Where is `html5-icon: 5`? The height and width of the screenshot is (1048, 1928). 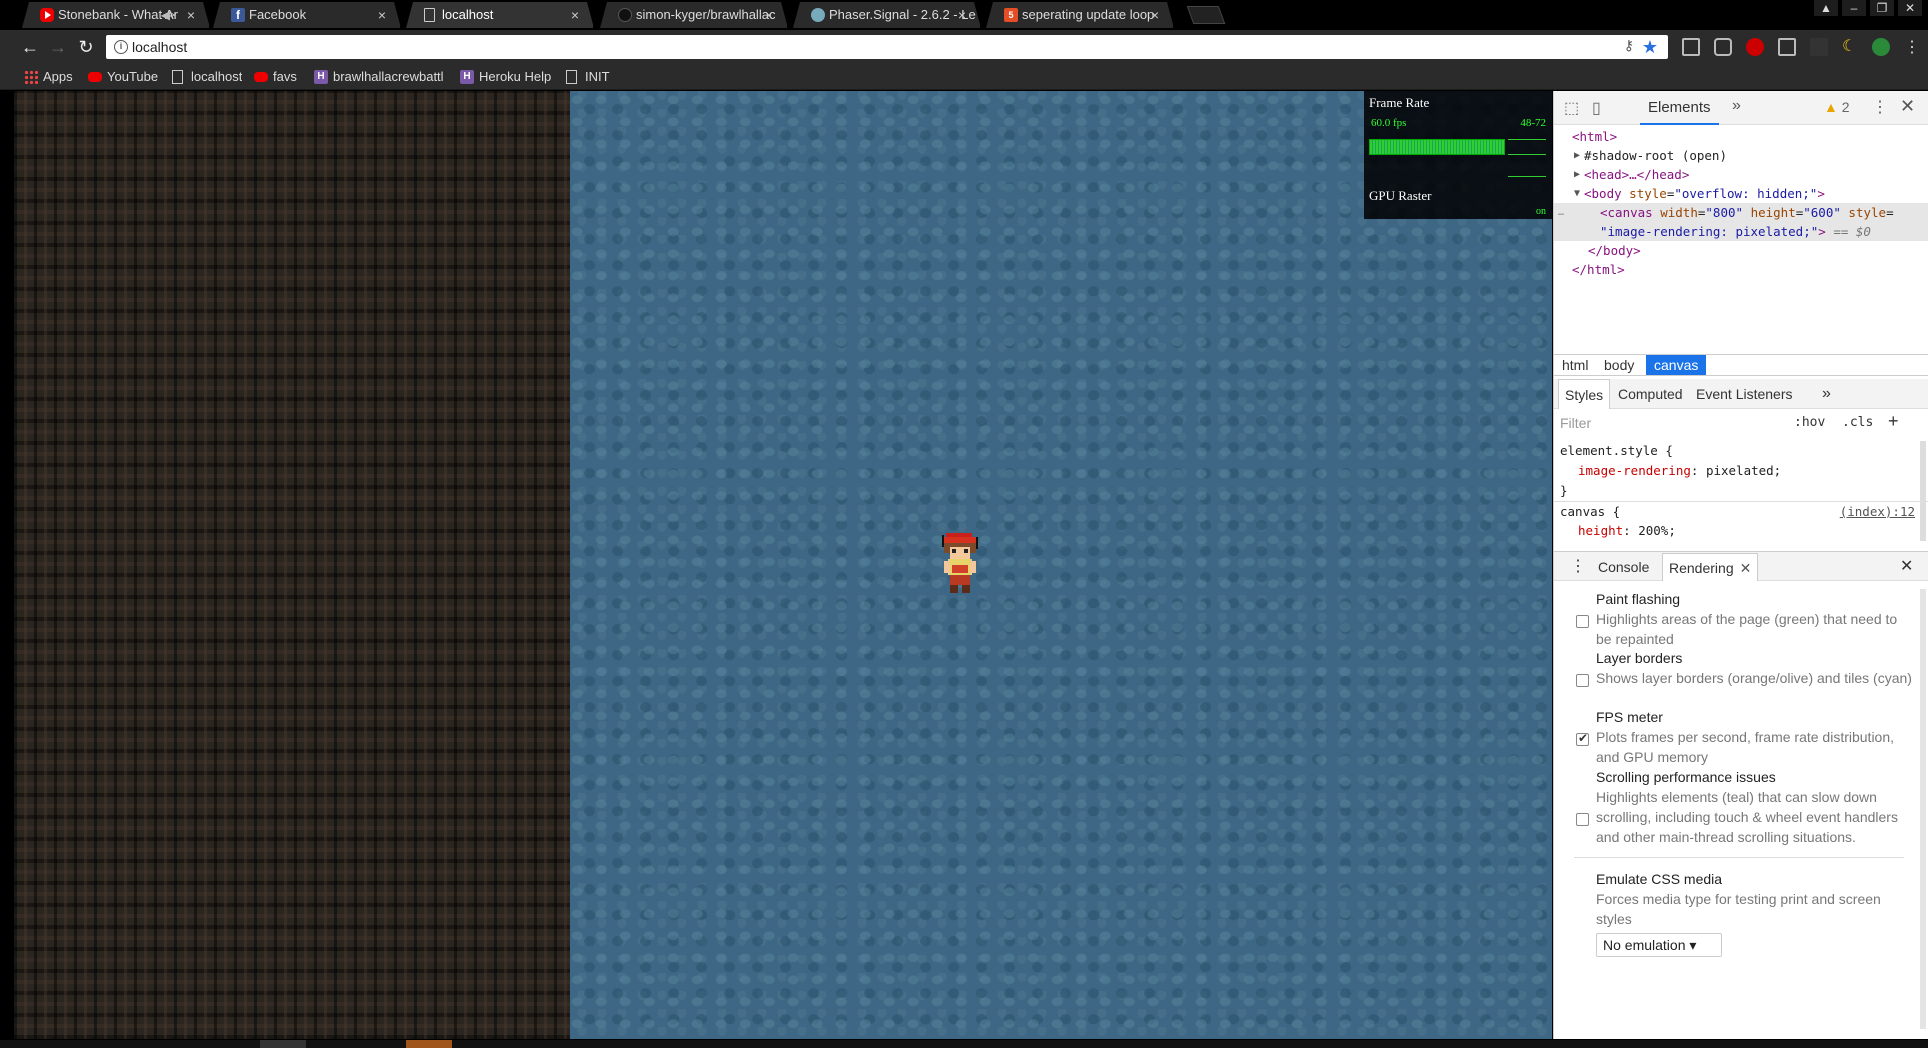 html5-icon: 5 is located at coordinates (1011, 15).